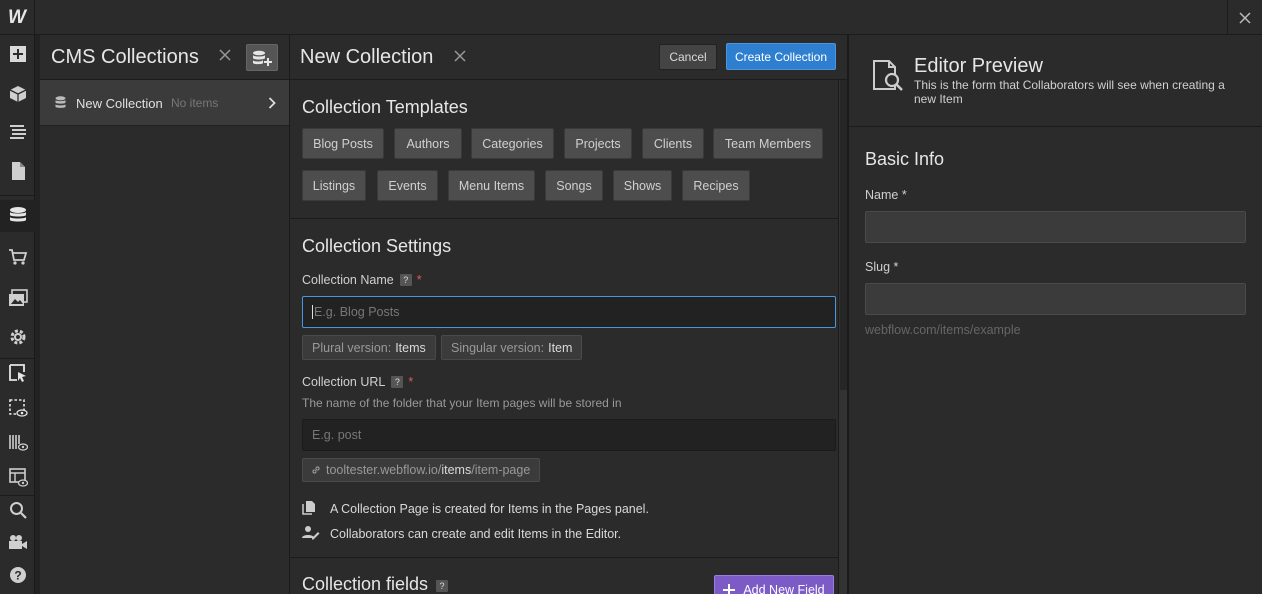 This screenshot has width=1262, height=594. Describe the element at coordinates (774, 584) in the screenshot. I see `add-new-field-button: Add New Field` at that location.